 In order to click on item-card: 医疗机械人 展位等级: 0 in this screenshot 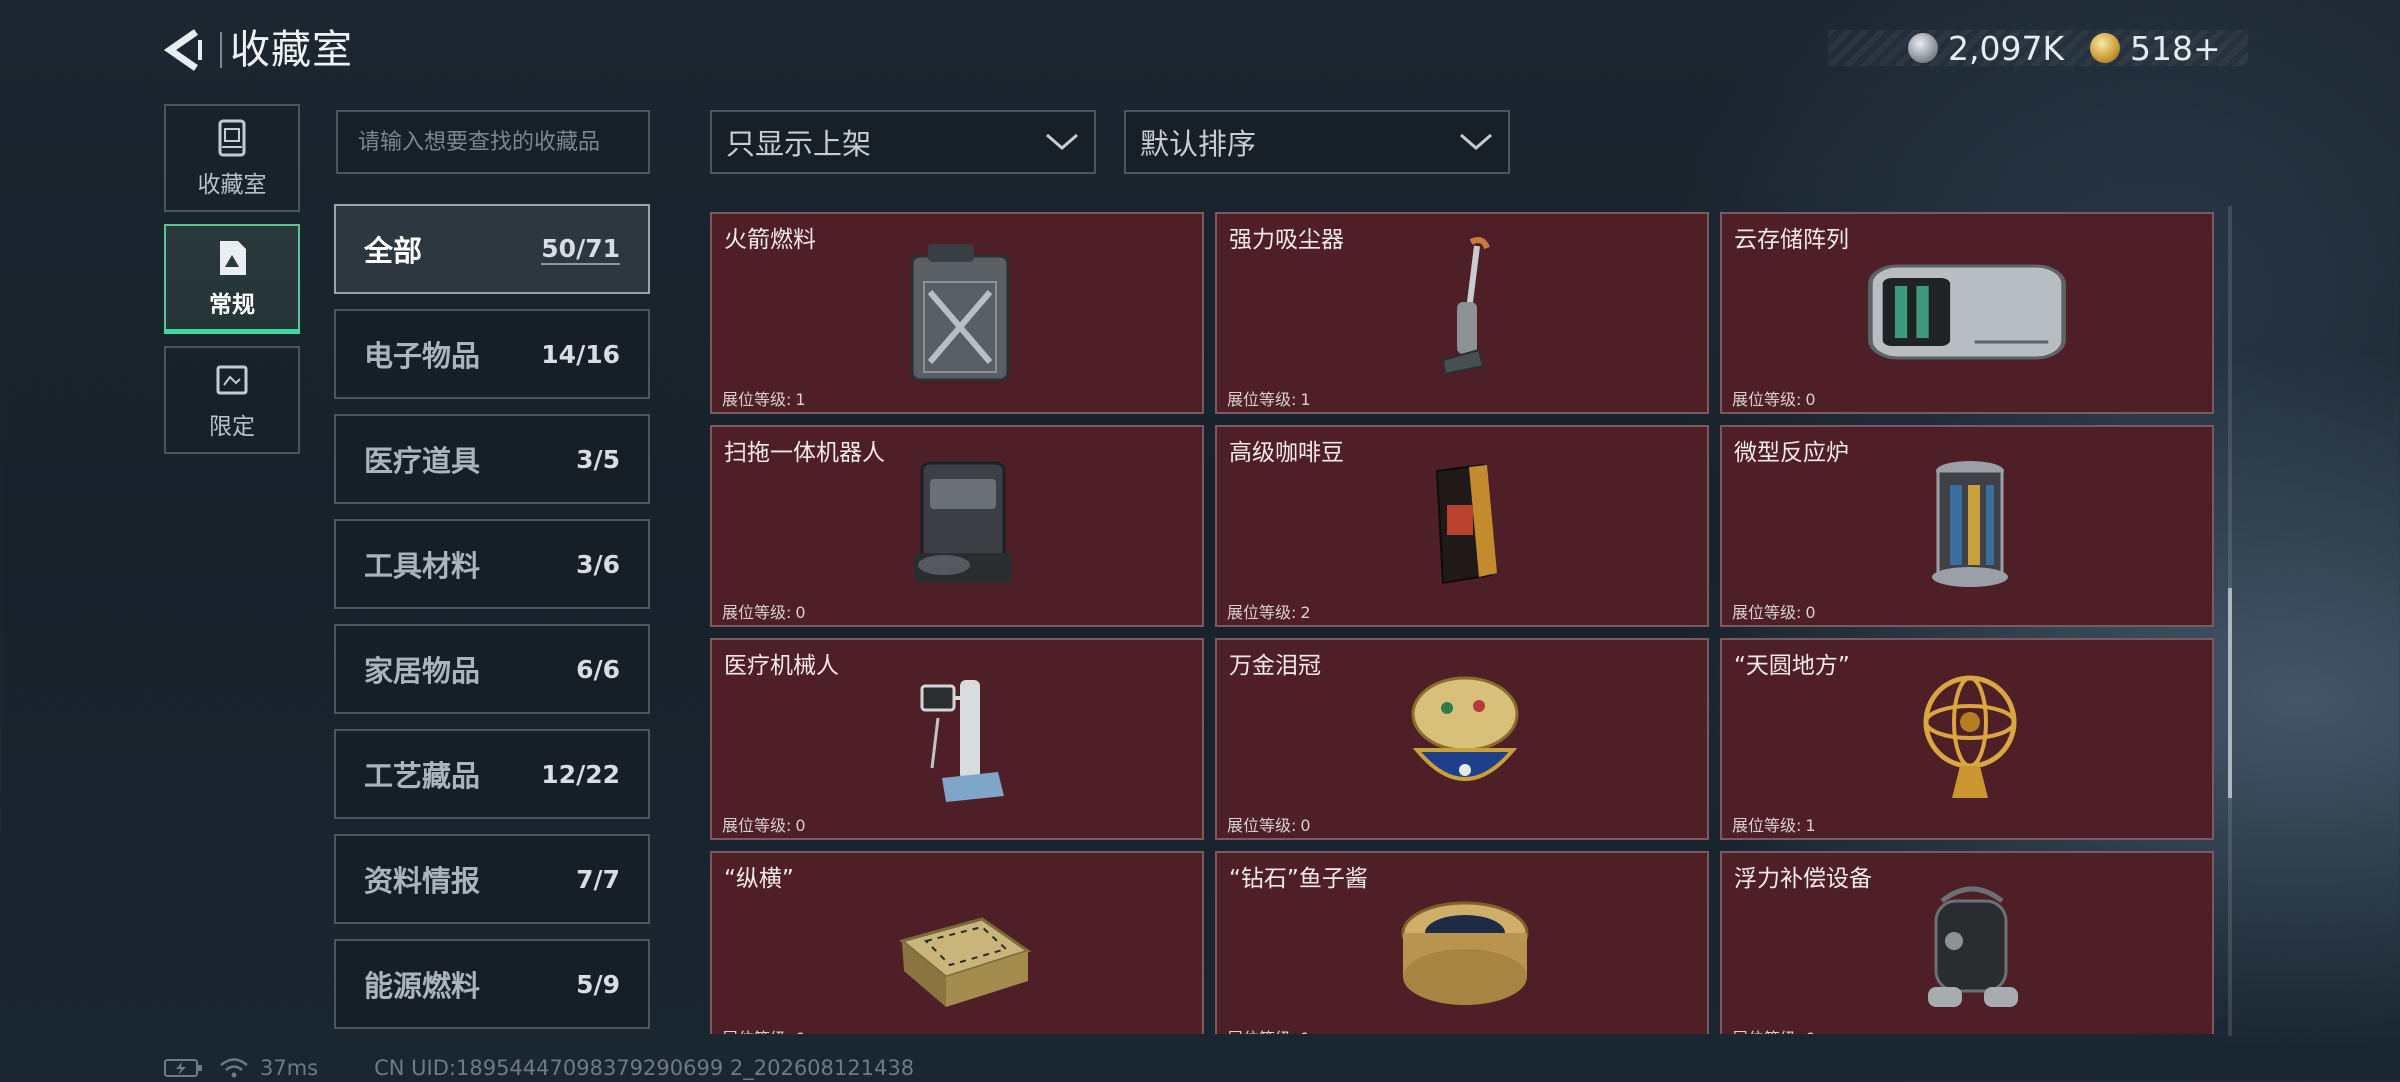, I will do `click(957, 739)`.